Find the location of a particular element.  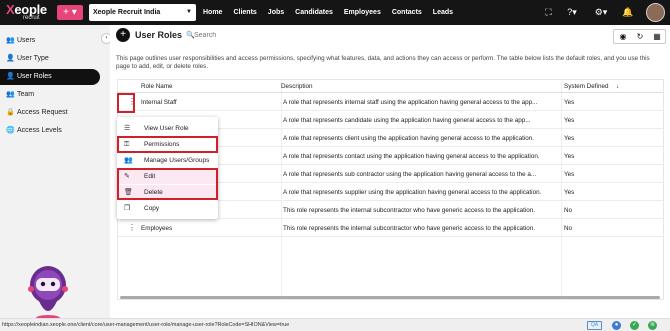

user-avatar is located at coordinates (655, 12).